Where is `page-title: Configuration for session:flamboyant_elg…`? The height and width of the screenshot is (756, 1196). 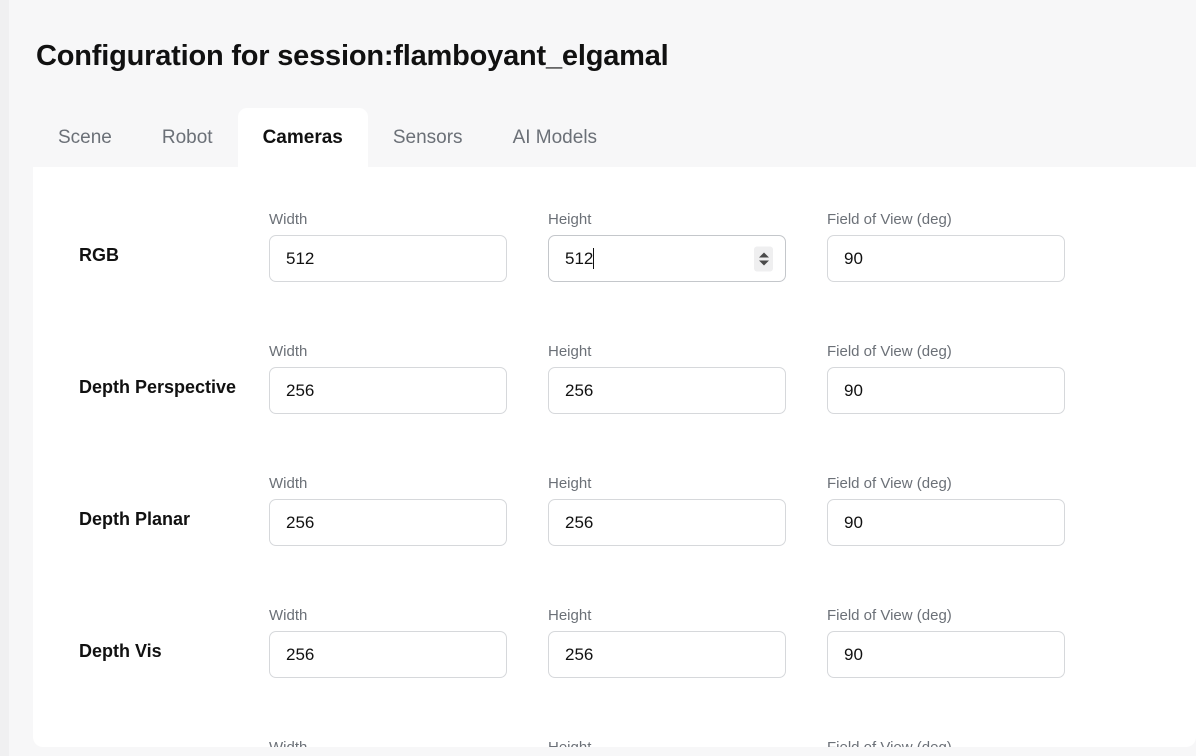 page-title: Configuration for session:flamboyant_elg… is located at coordinates (352, 56).